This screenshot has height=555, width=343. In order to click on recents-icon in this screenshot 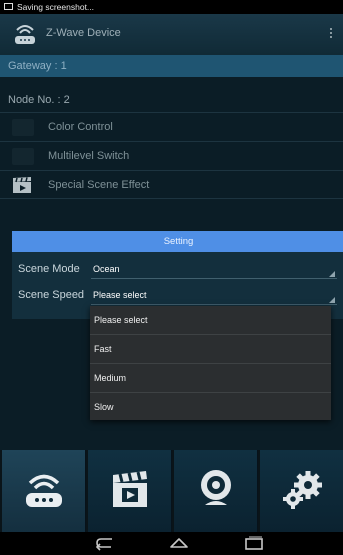, I will do `click(254, 543)`.